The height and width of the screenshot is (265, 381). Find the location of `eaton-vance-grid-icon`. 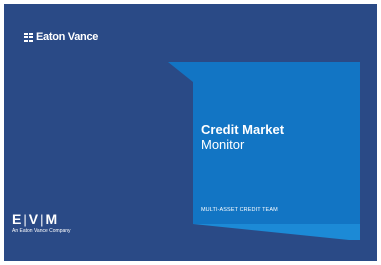

eaton-vance-grid-icon is located at coordinates (28, 37).